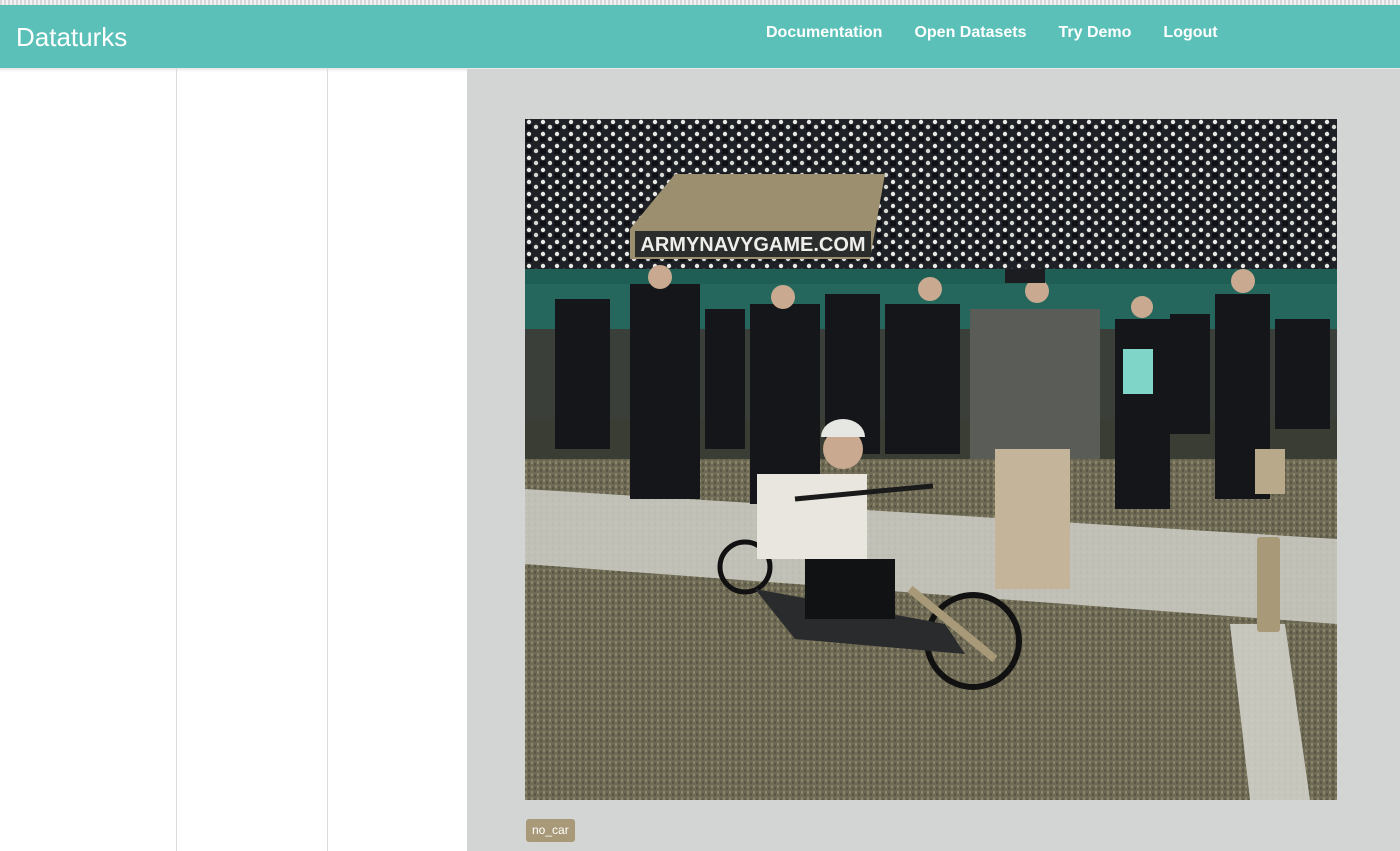  I want to click on nav-documentation: Documentation, so click(824, 33).